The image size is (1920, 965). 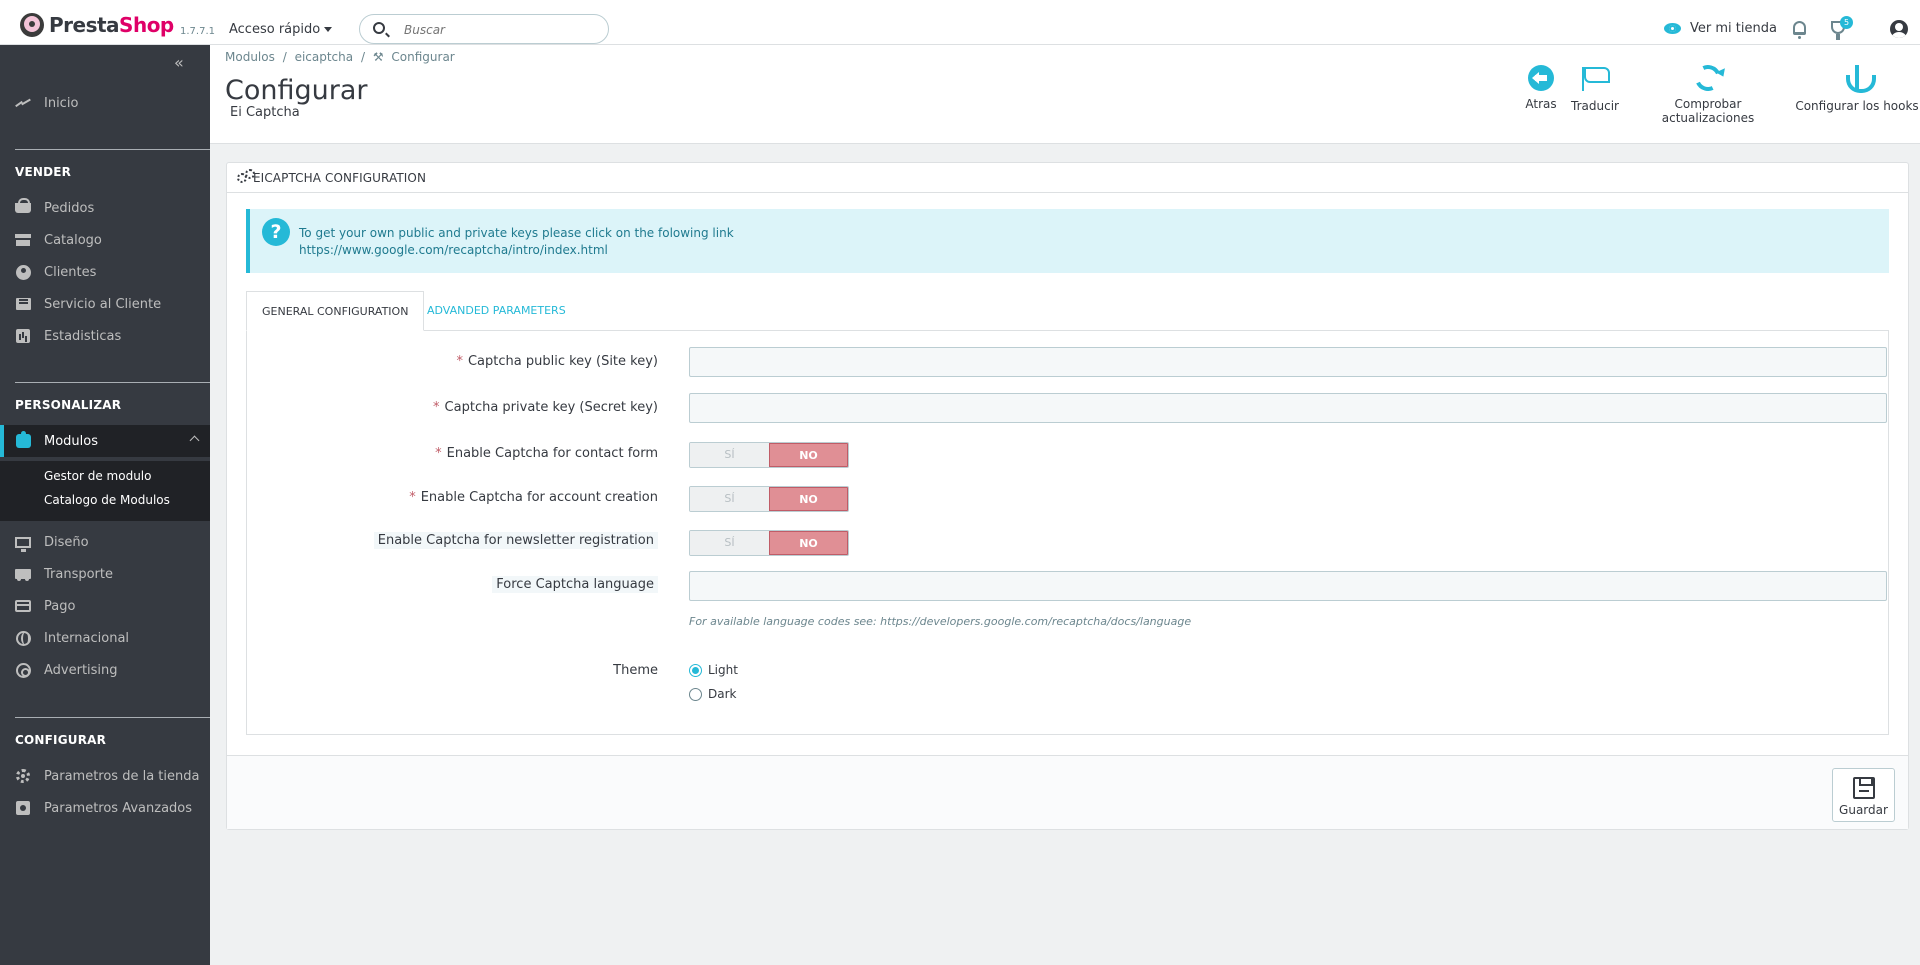 I want to click on account-creation-label: * Enable Captcha for account creation, so click(x=533, y=497).